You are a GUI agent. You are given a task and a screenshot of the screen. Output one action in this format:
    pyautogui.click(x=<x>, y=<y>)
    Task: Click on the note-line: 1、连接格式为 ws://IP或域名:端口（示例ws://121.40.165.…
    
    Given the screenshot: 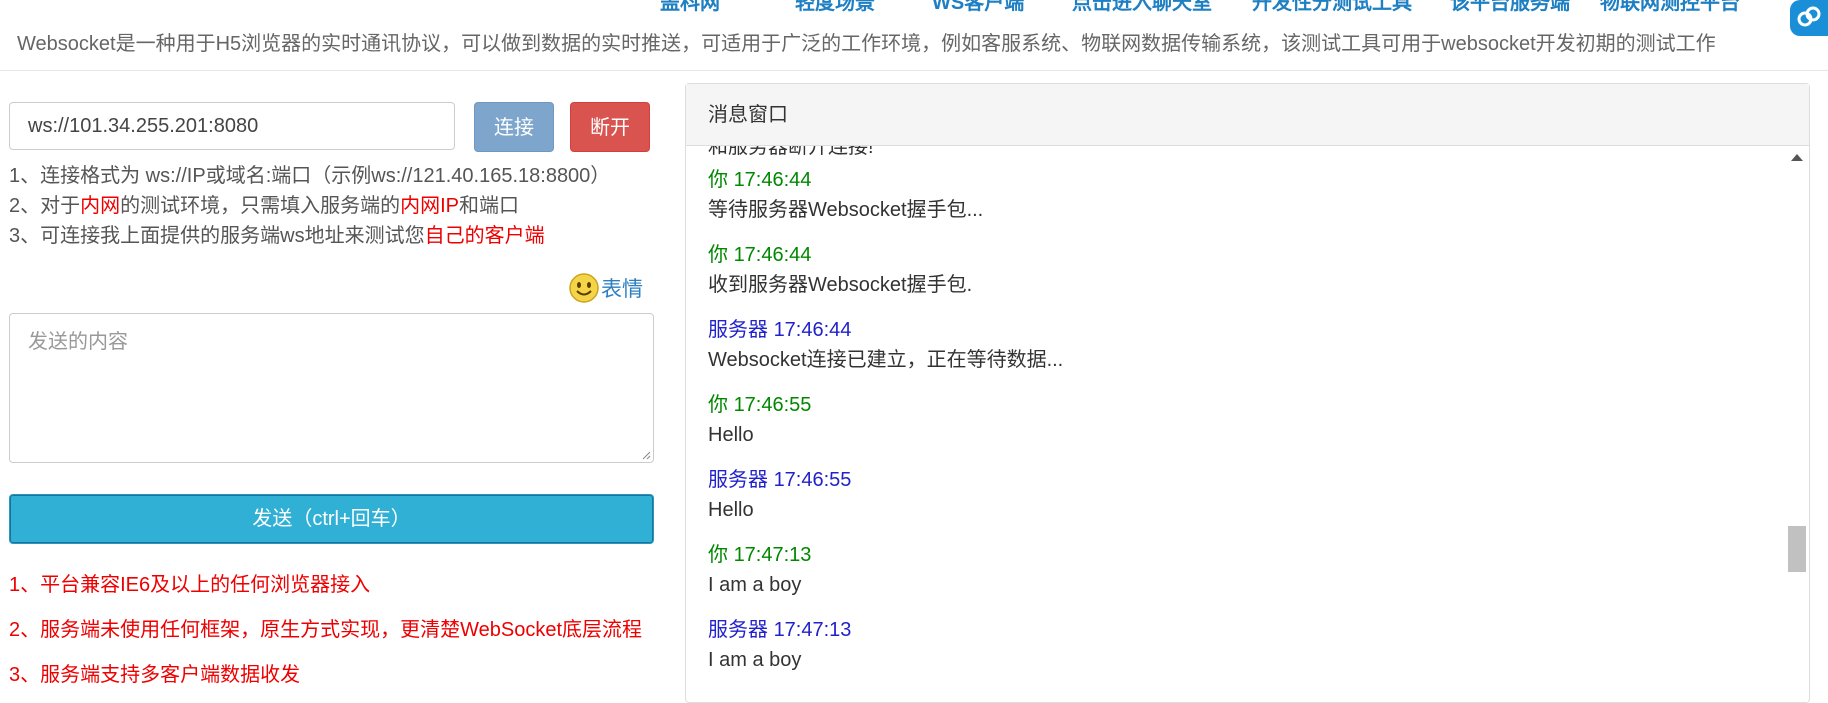 What is the action you would take?
    pyautogui.click(x=310, y=176)
    